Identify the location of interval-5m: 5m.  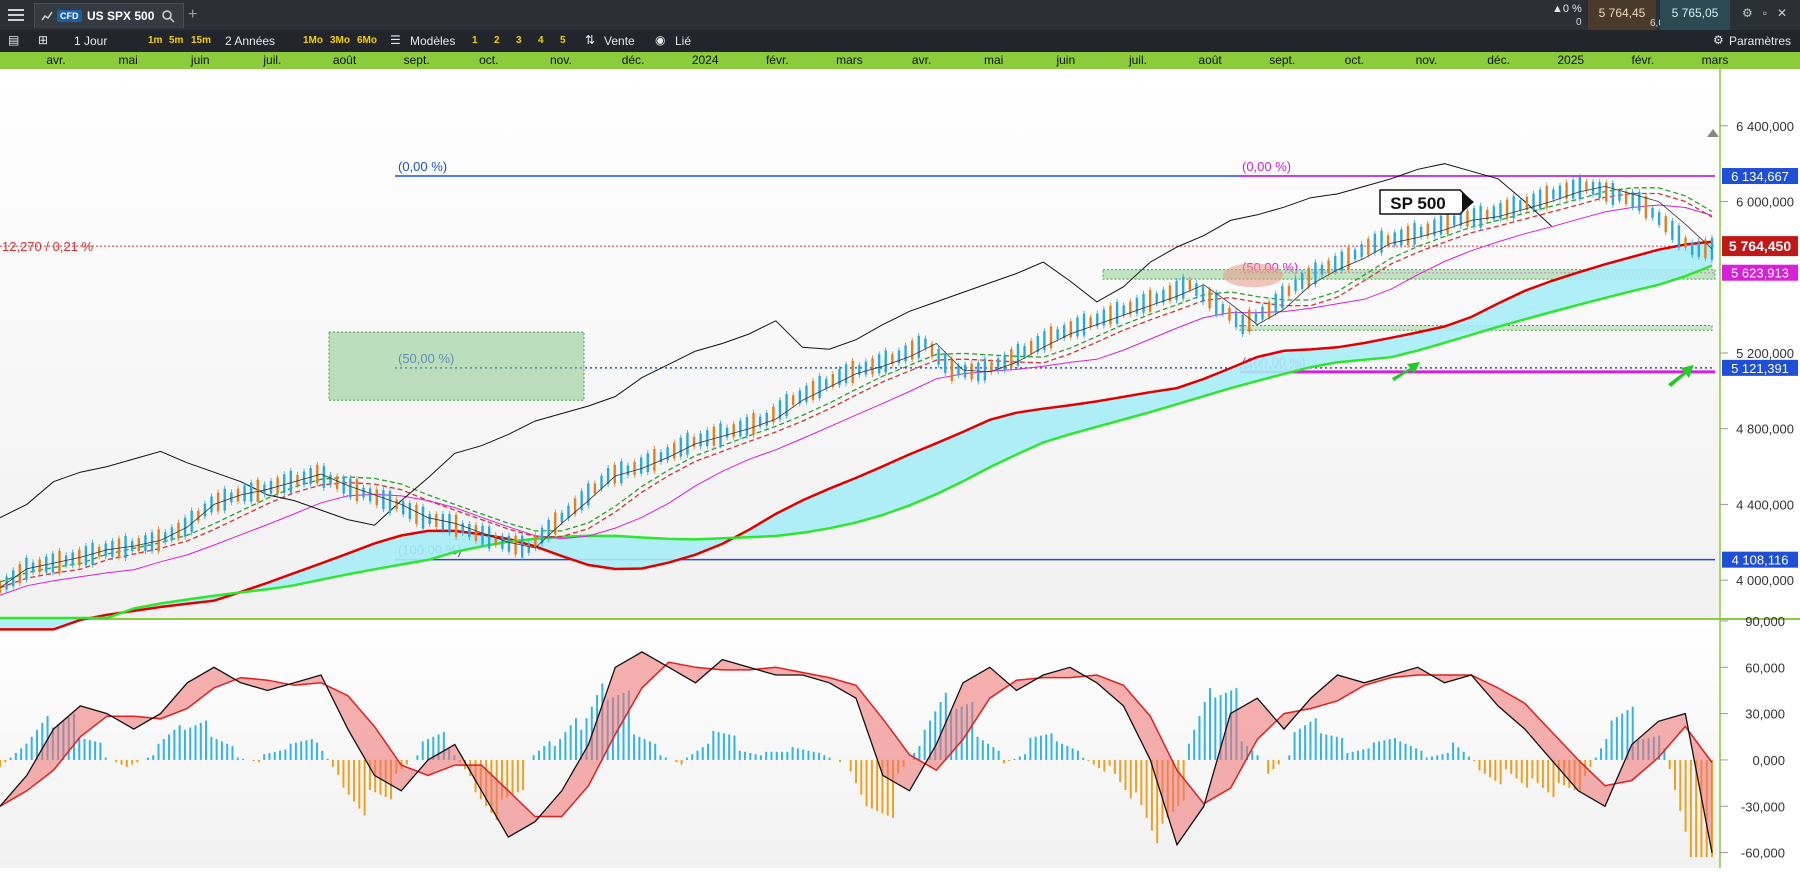
(176, 40).